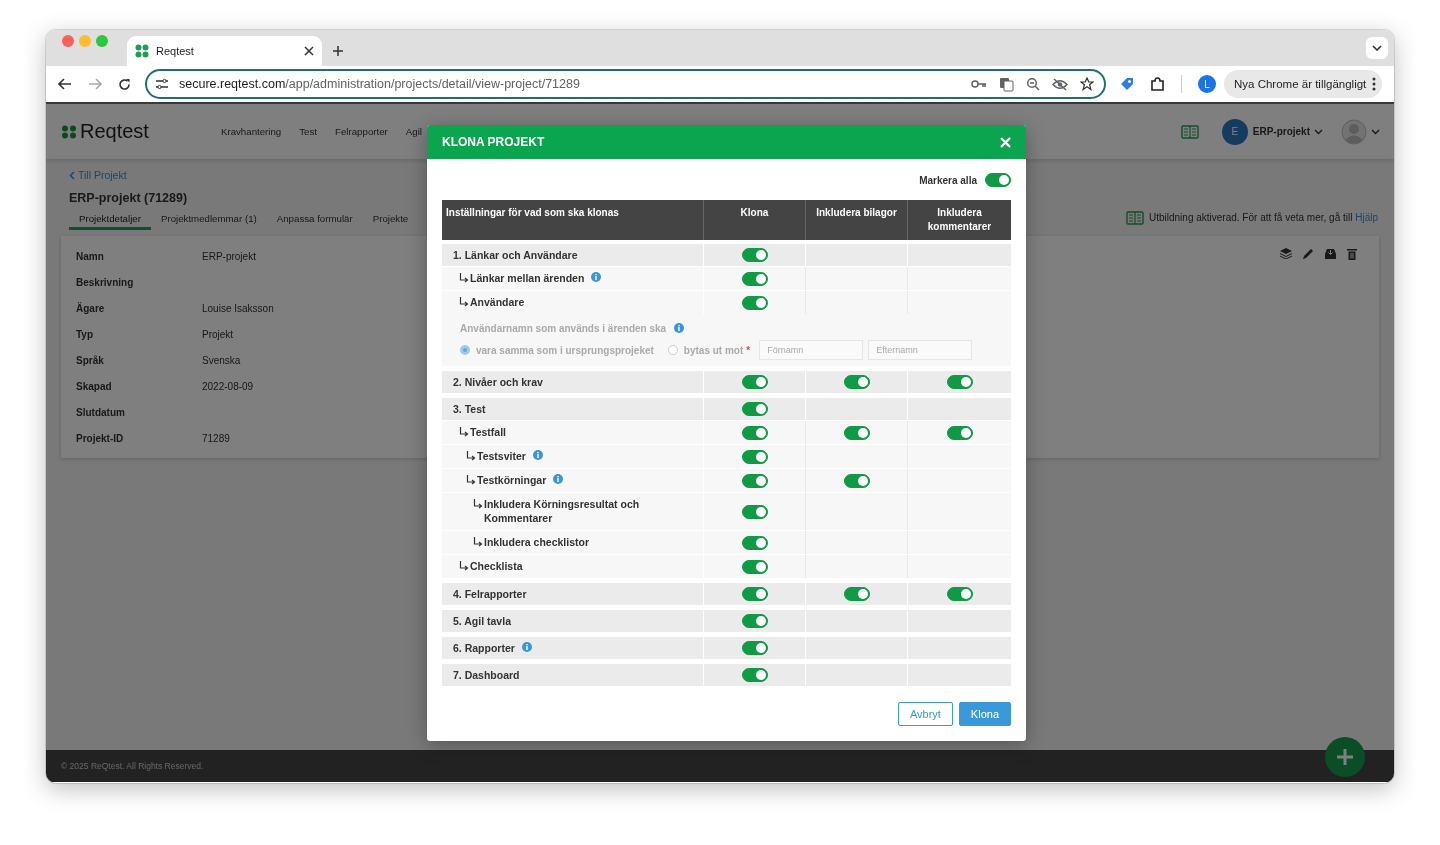 The height and width of the screenshot is (845, 1440). I want to click on field-value: Louise Isaksson, so click(238, 308).